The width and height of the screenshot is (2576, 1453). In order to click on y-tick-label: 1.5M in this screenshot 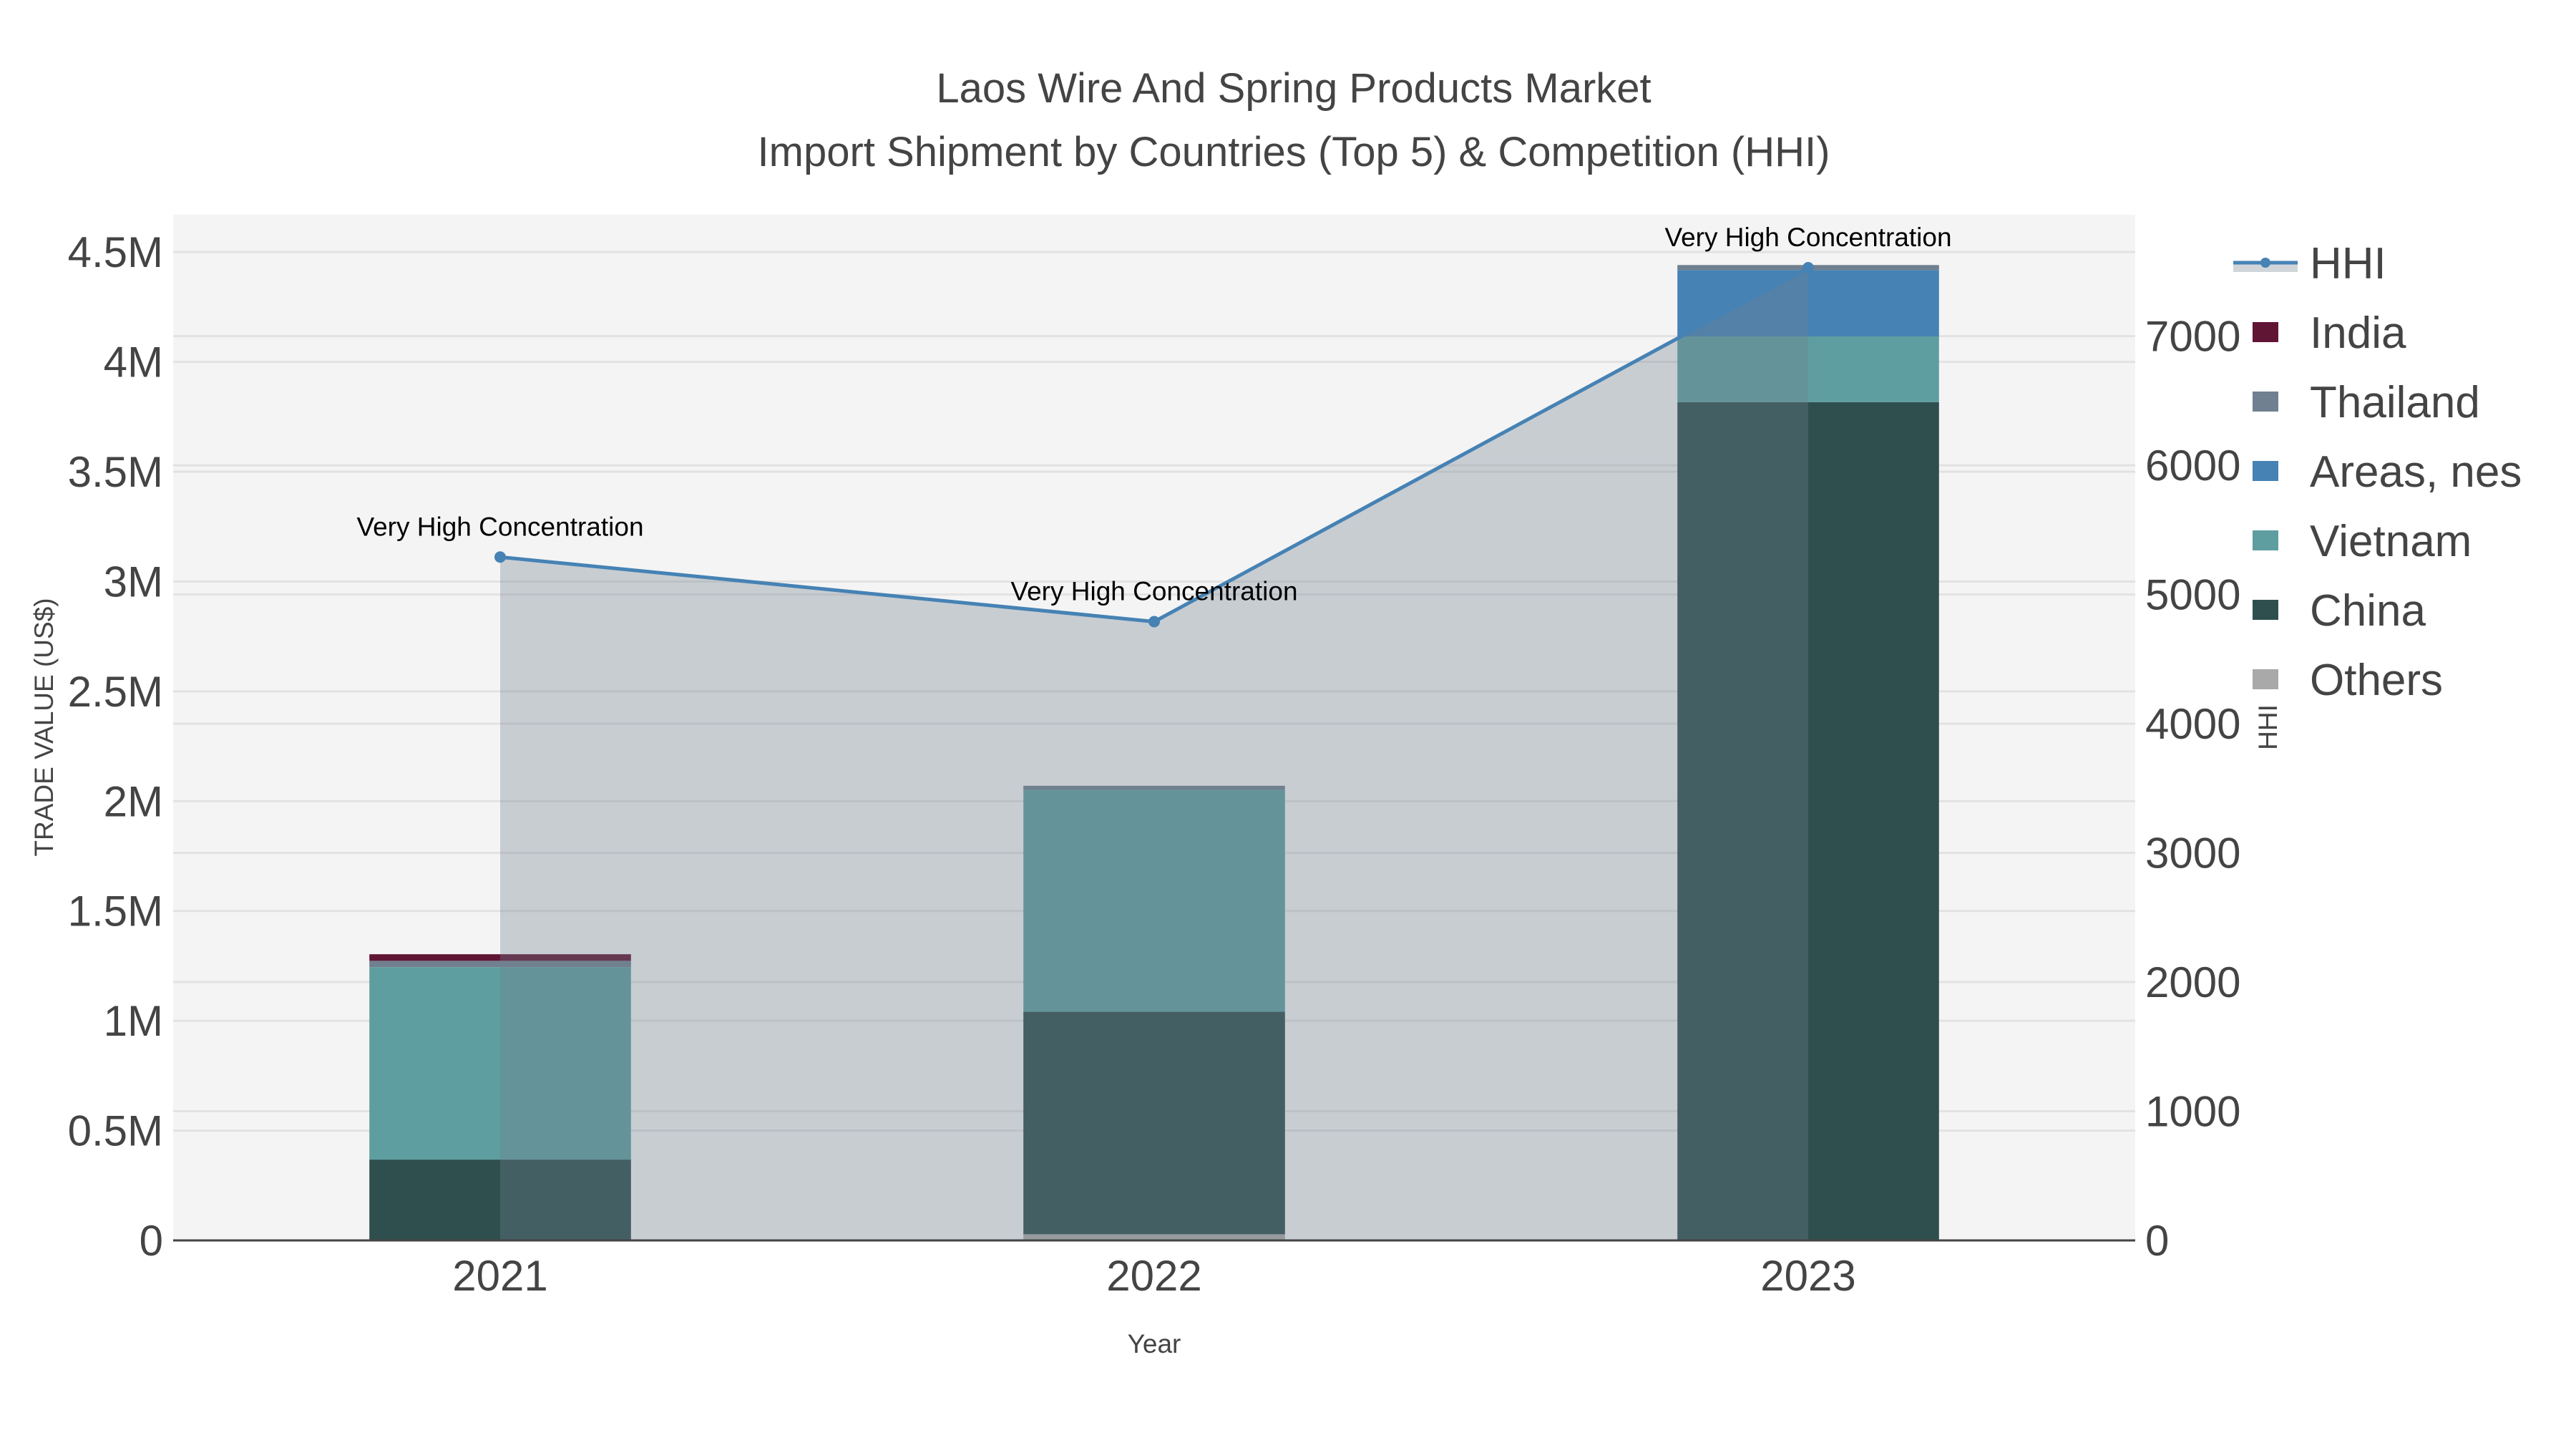, I will do `click(115, 912)`.